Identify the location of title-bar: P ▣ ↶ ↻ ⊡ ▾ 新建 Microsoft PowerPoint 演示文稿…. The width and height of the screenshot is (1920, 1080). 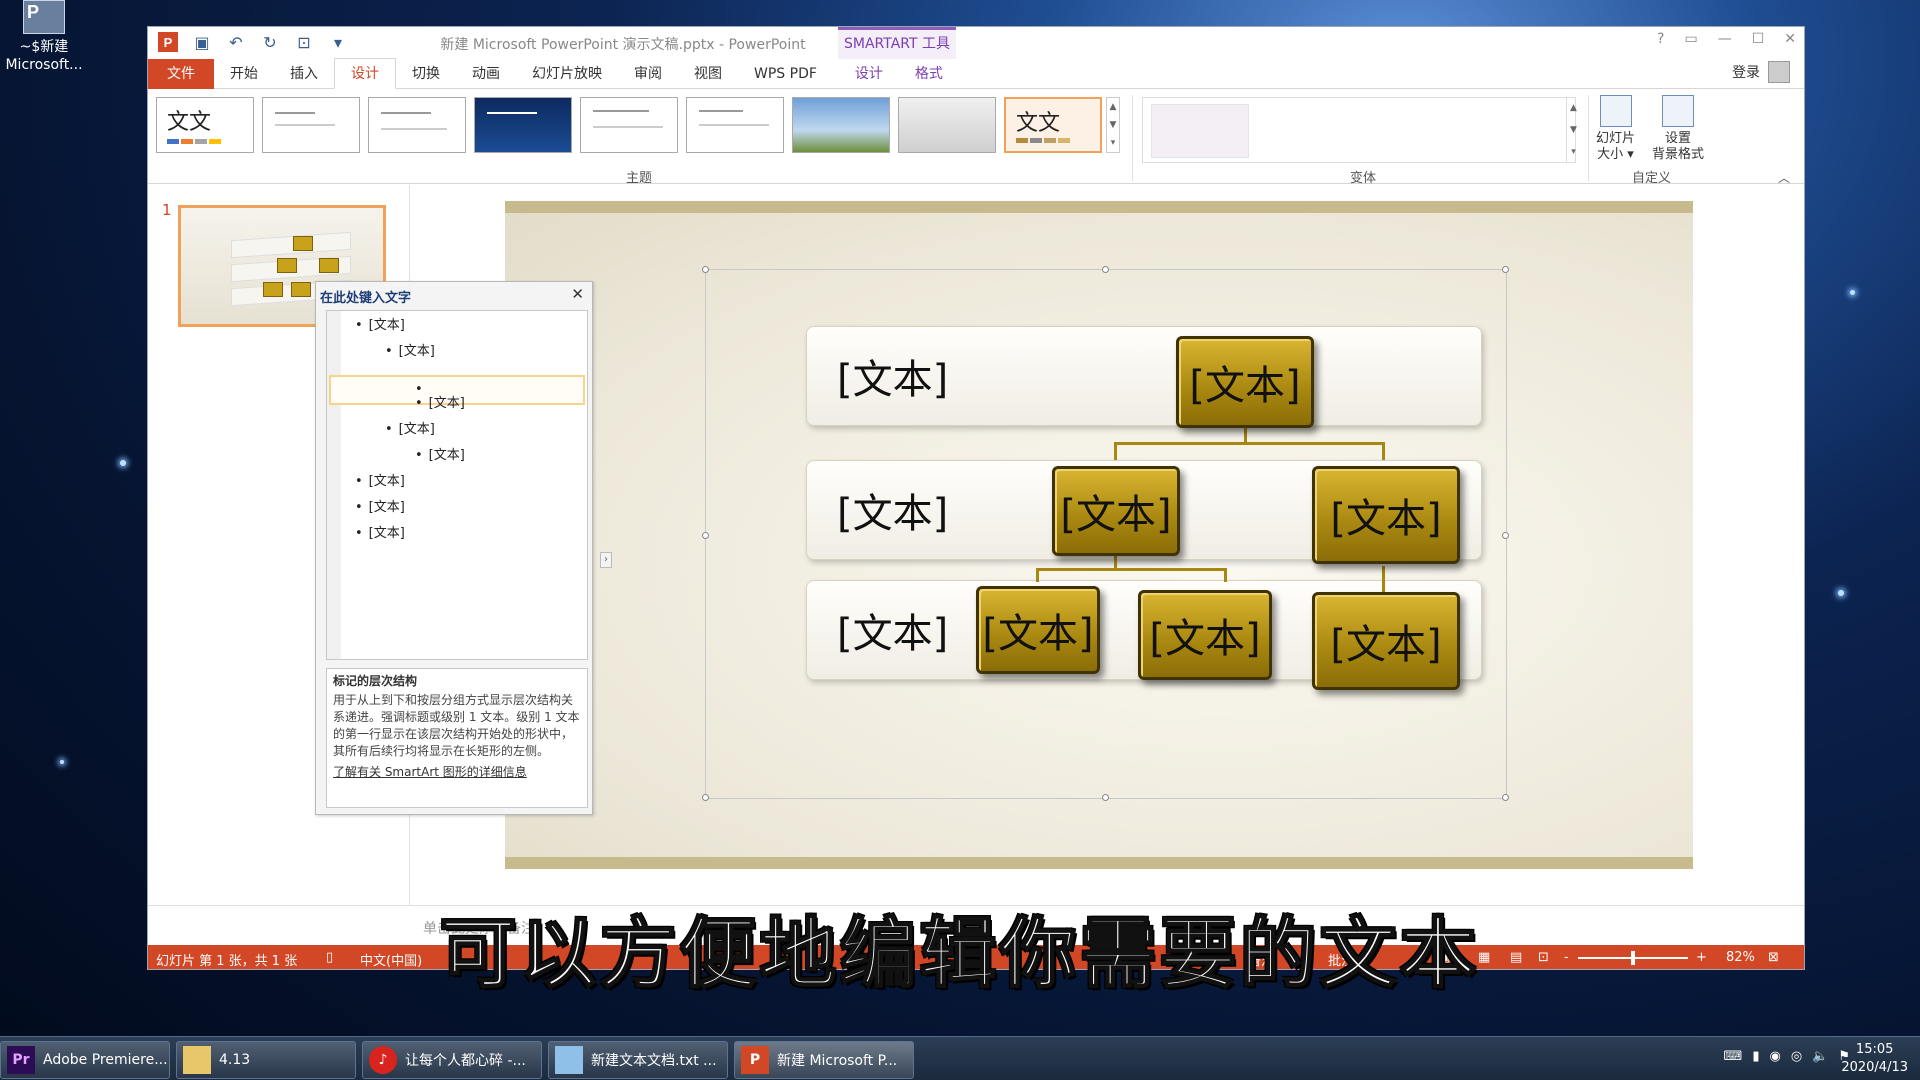
(976, 43).